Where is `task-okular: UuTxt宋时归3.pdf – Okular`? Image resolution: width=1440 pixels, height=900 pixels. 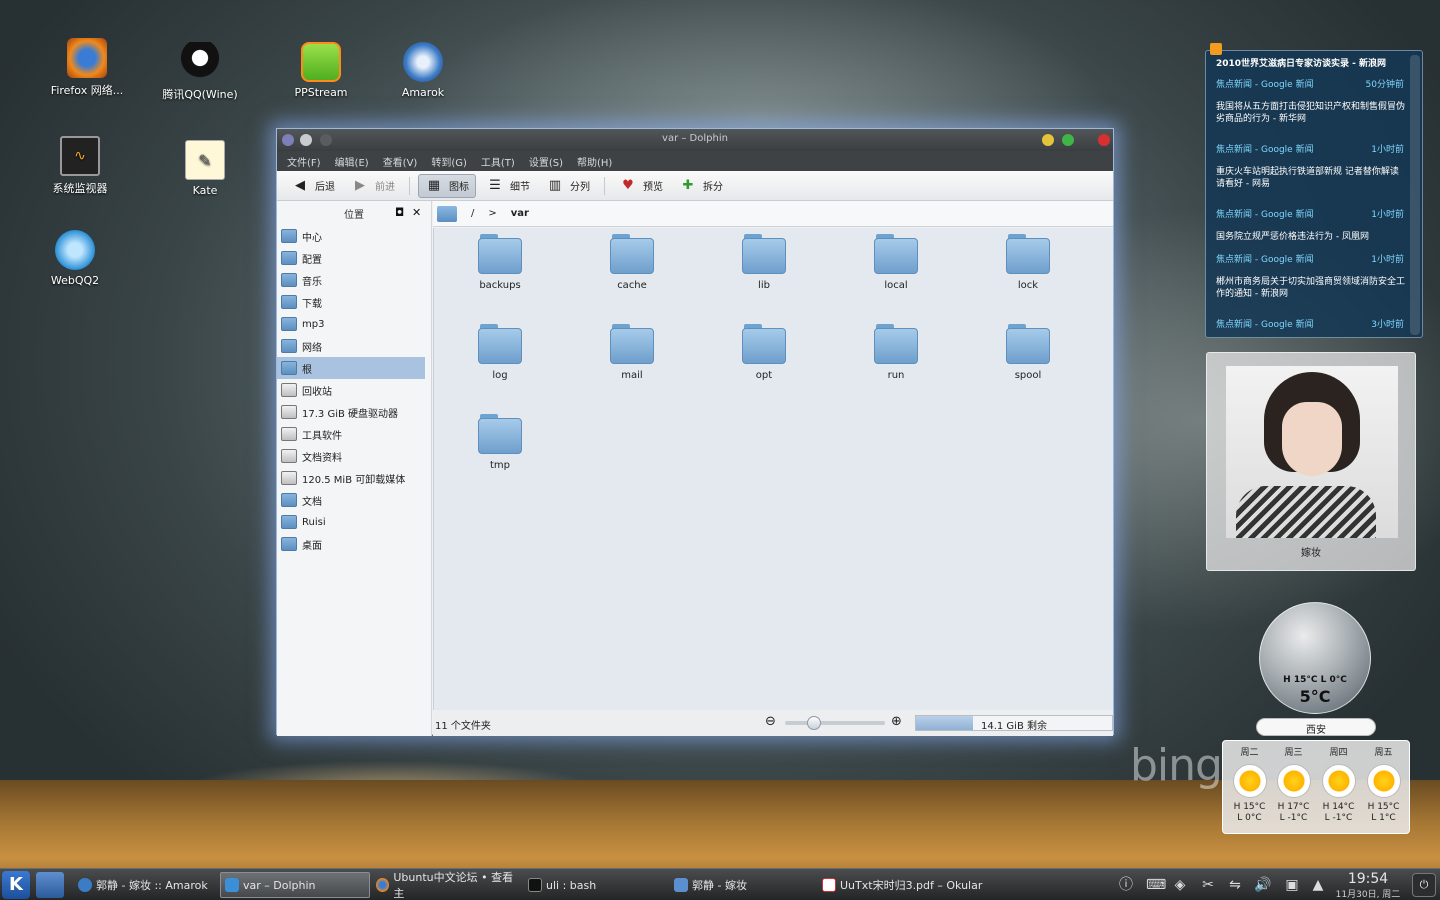
task-okular: UuTxt宋时归3.pdf – Okular is located at coordinates (903, 885).